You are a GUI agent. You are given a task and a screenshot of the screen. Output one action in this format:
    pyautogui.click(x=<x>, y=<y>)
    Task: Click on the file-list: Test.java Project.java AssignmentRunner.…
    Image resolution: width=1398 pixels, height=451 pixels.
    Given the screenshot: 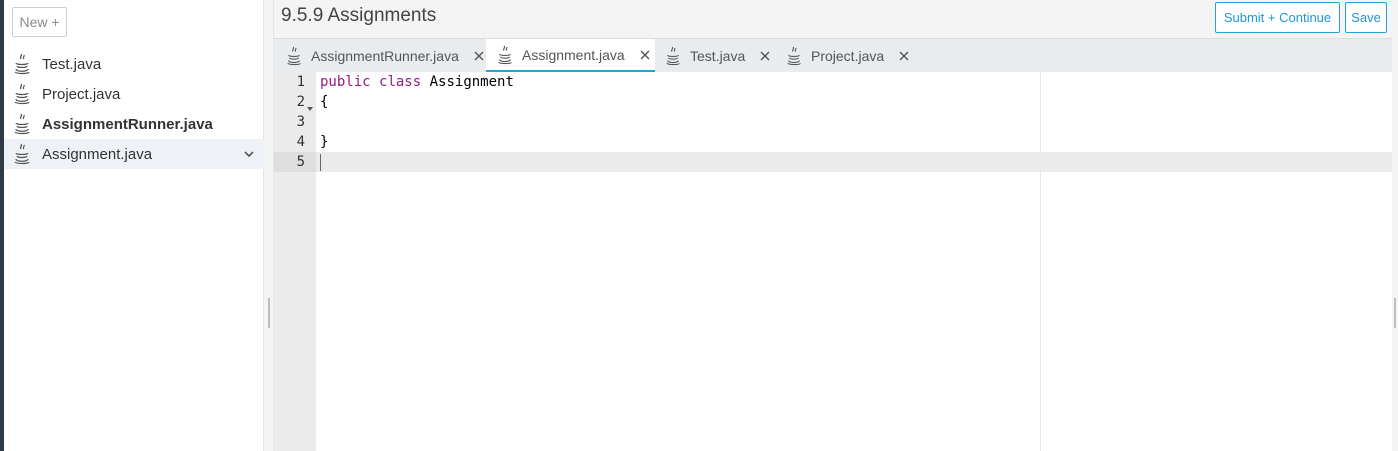 What is the action you would take?
    pyautogui.click(x=134, y=109)
    